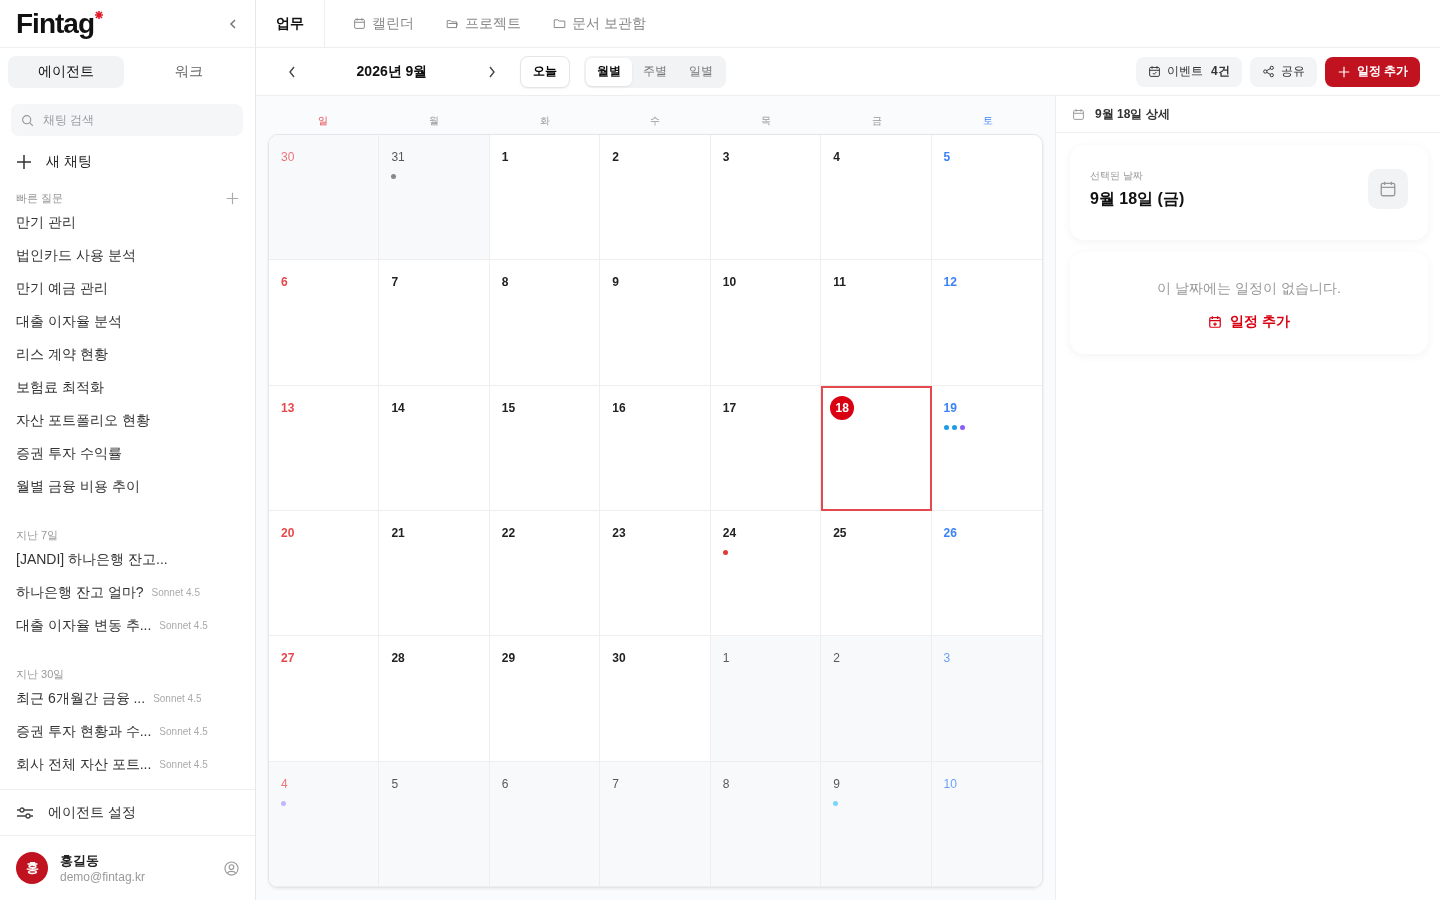  What do you see at coordinates (80, 592) in the screenshot?
I see `chat-history-item: 하나은행 잔고 얼마?` at bounding box center [80, 592].